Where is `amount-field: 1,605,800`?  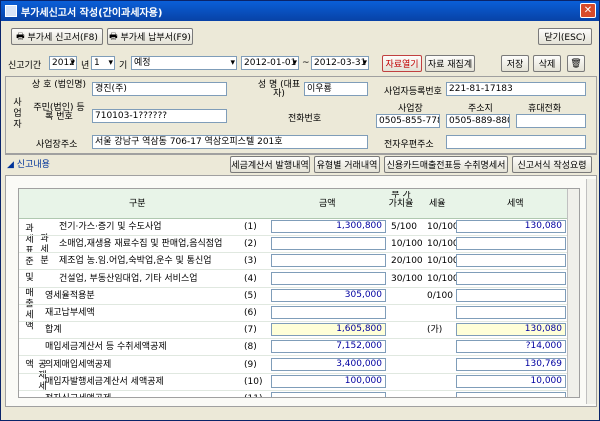 amount-field: 1,605,800 is located at coordinates (328, 330).